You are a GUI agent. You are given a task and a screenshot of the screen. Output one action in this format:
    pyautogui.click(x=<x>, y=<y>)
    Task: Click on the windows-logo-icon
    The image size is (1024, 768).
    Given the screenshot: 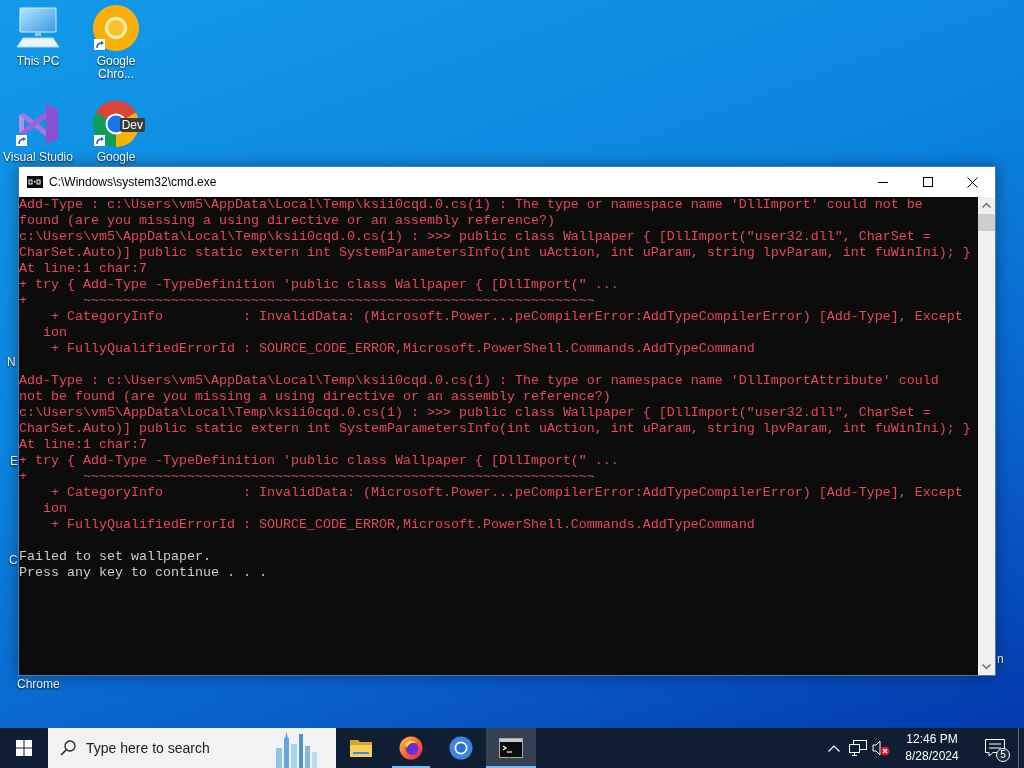 What is the action you would take?
    pyautogui.click(x=24, y=748)
    